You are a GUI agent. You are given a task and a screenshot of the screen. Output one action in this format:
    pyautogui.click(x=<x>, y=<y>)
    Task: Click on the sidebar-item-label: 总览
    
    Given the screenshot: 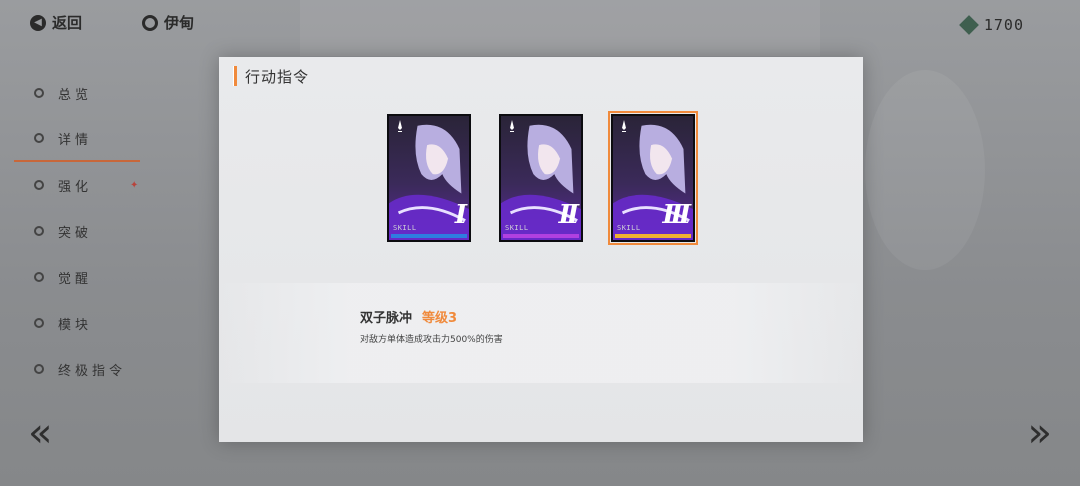 What is the action you would take?
    pyautogui.click(x=75, y=95)
    